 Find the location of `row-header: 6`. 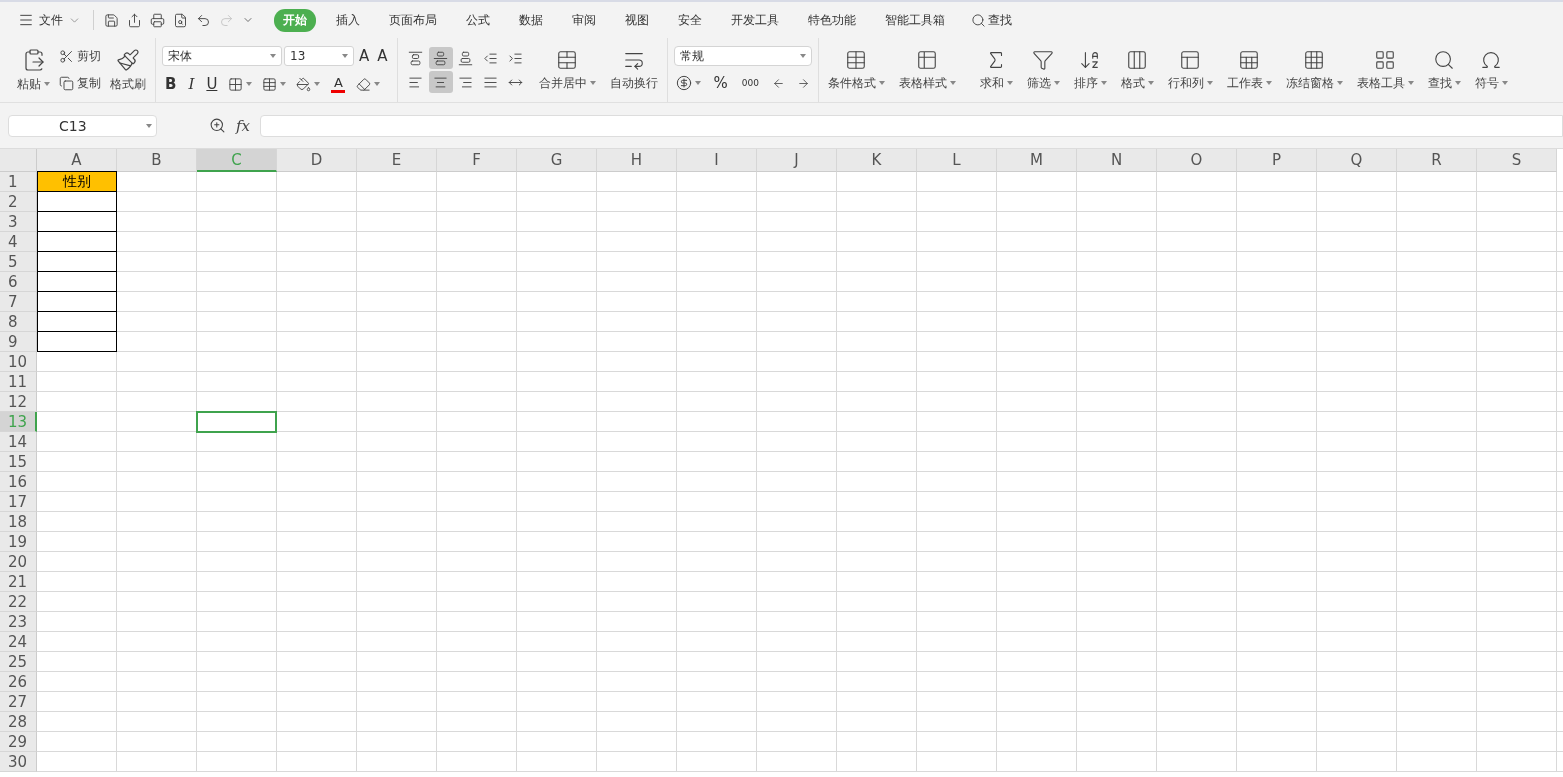

row-header: 6 is located at coordinates (18, 282).